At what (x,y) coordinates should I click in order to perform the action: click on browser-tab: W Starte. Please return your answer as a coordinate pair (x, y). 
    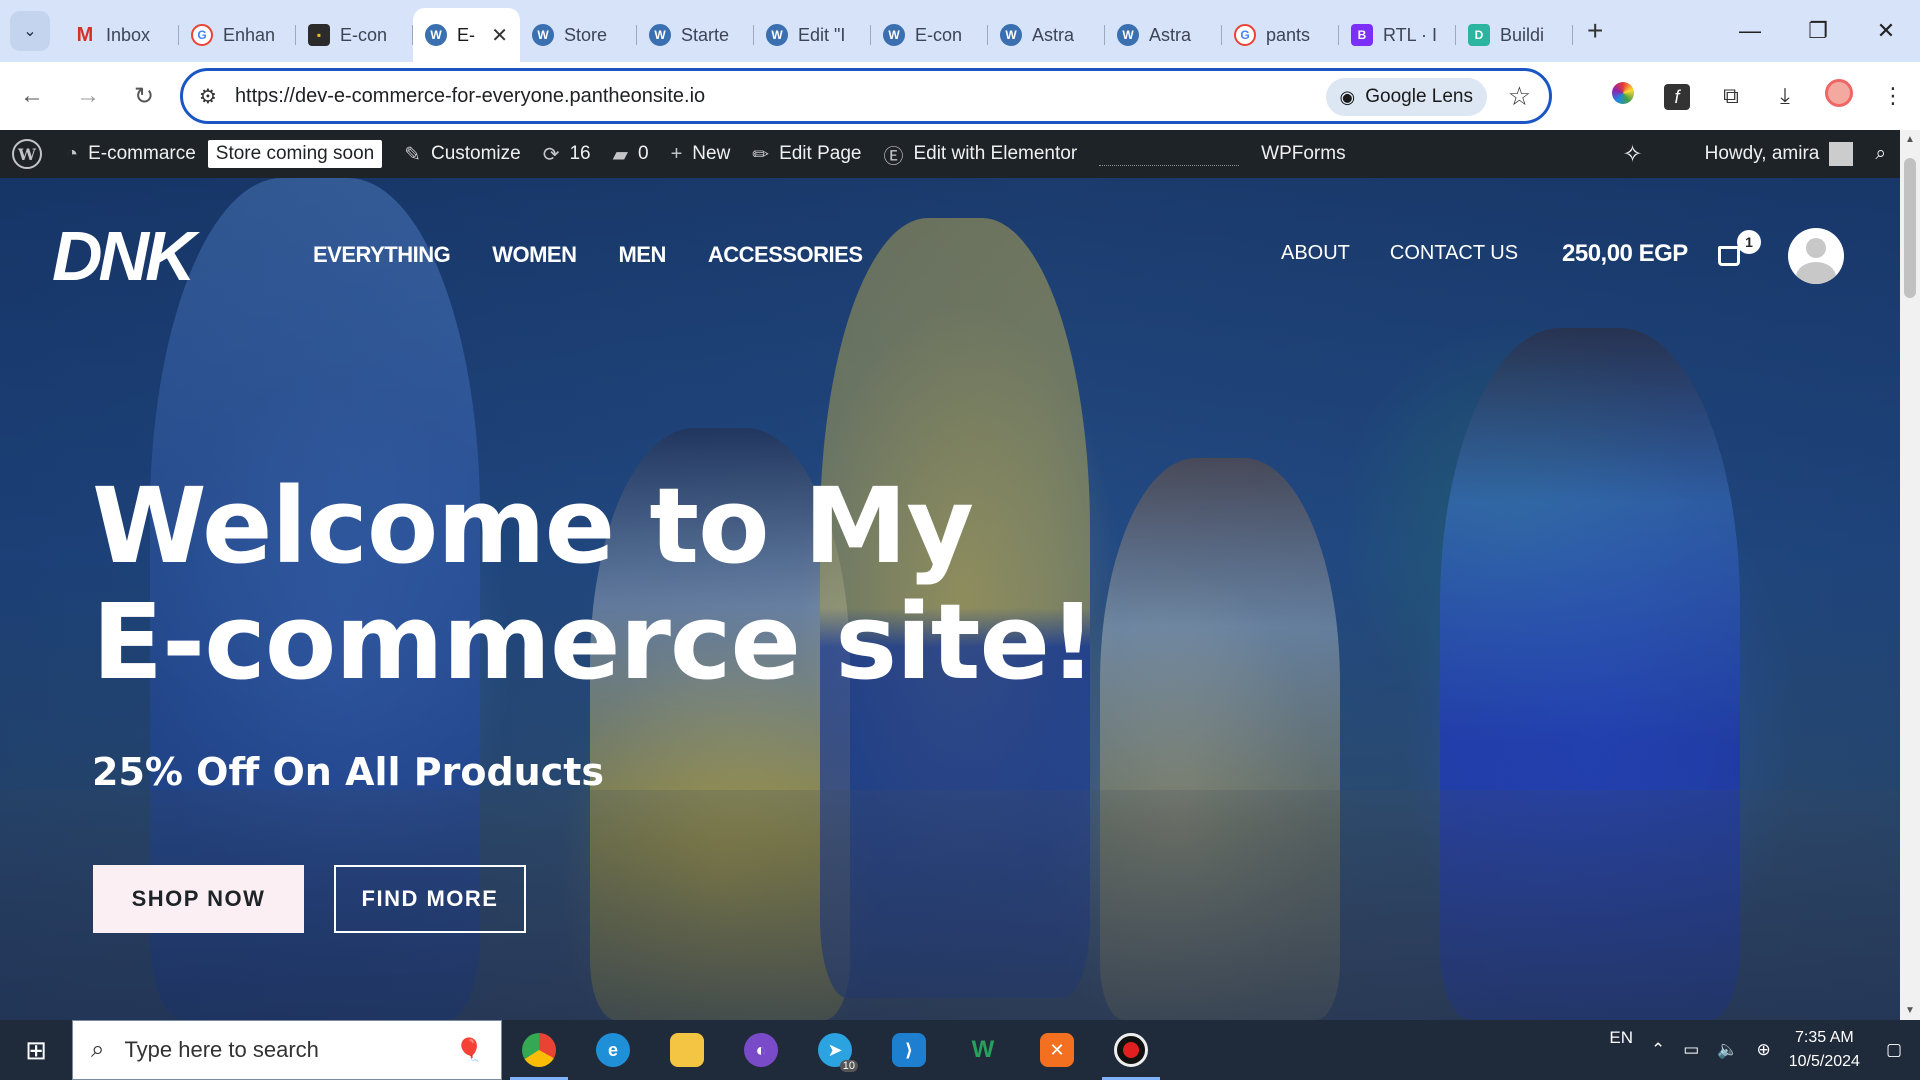
    Looking at the image, I should click on (695, 35).